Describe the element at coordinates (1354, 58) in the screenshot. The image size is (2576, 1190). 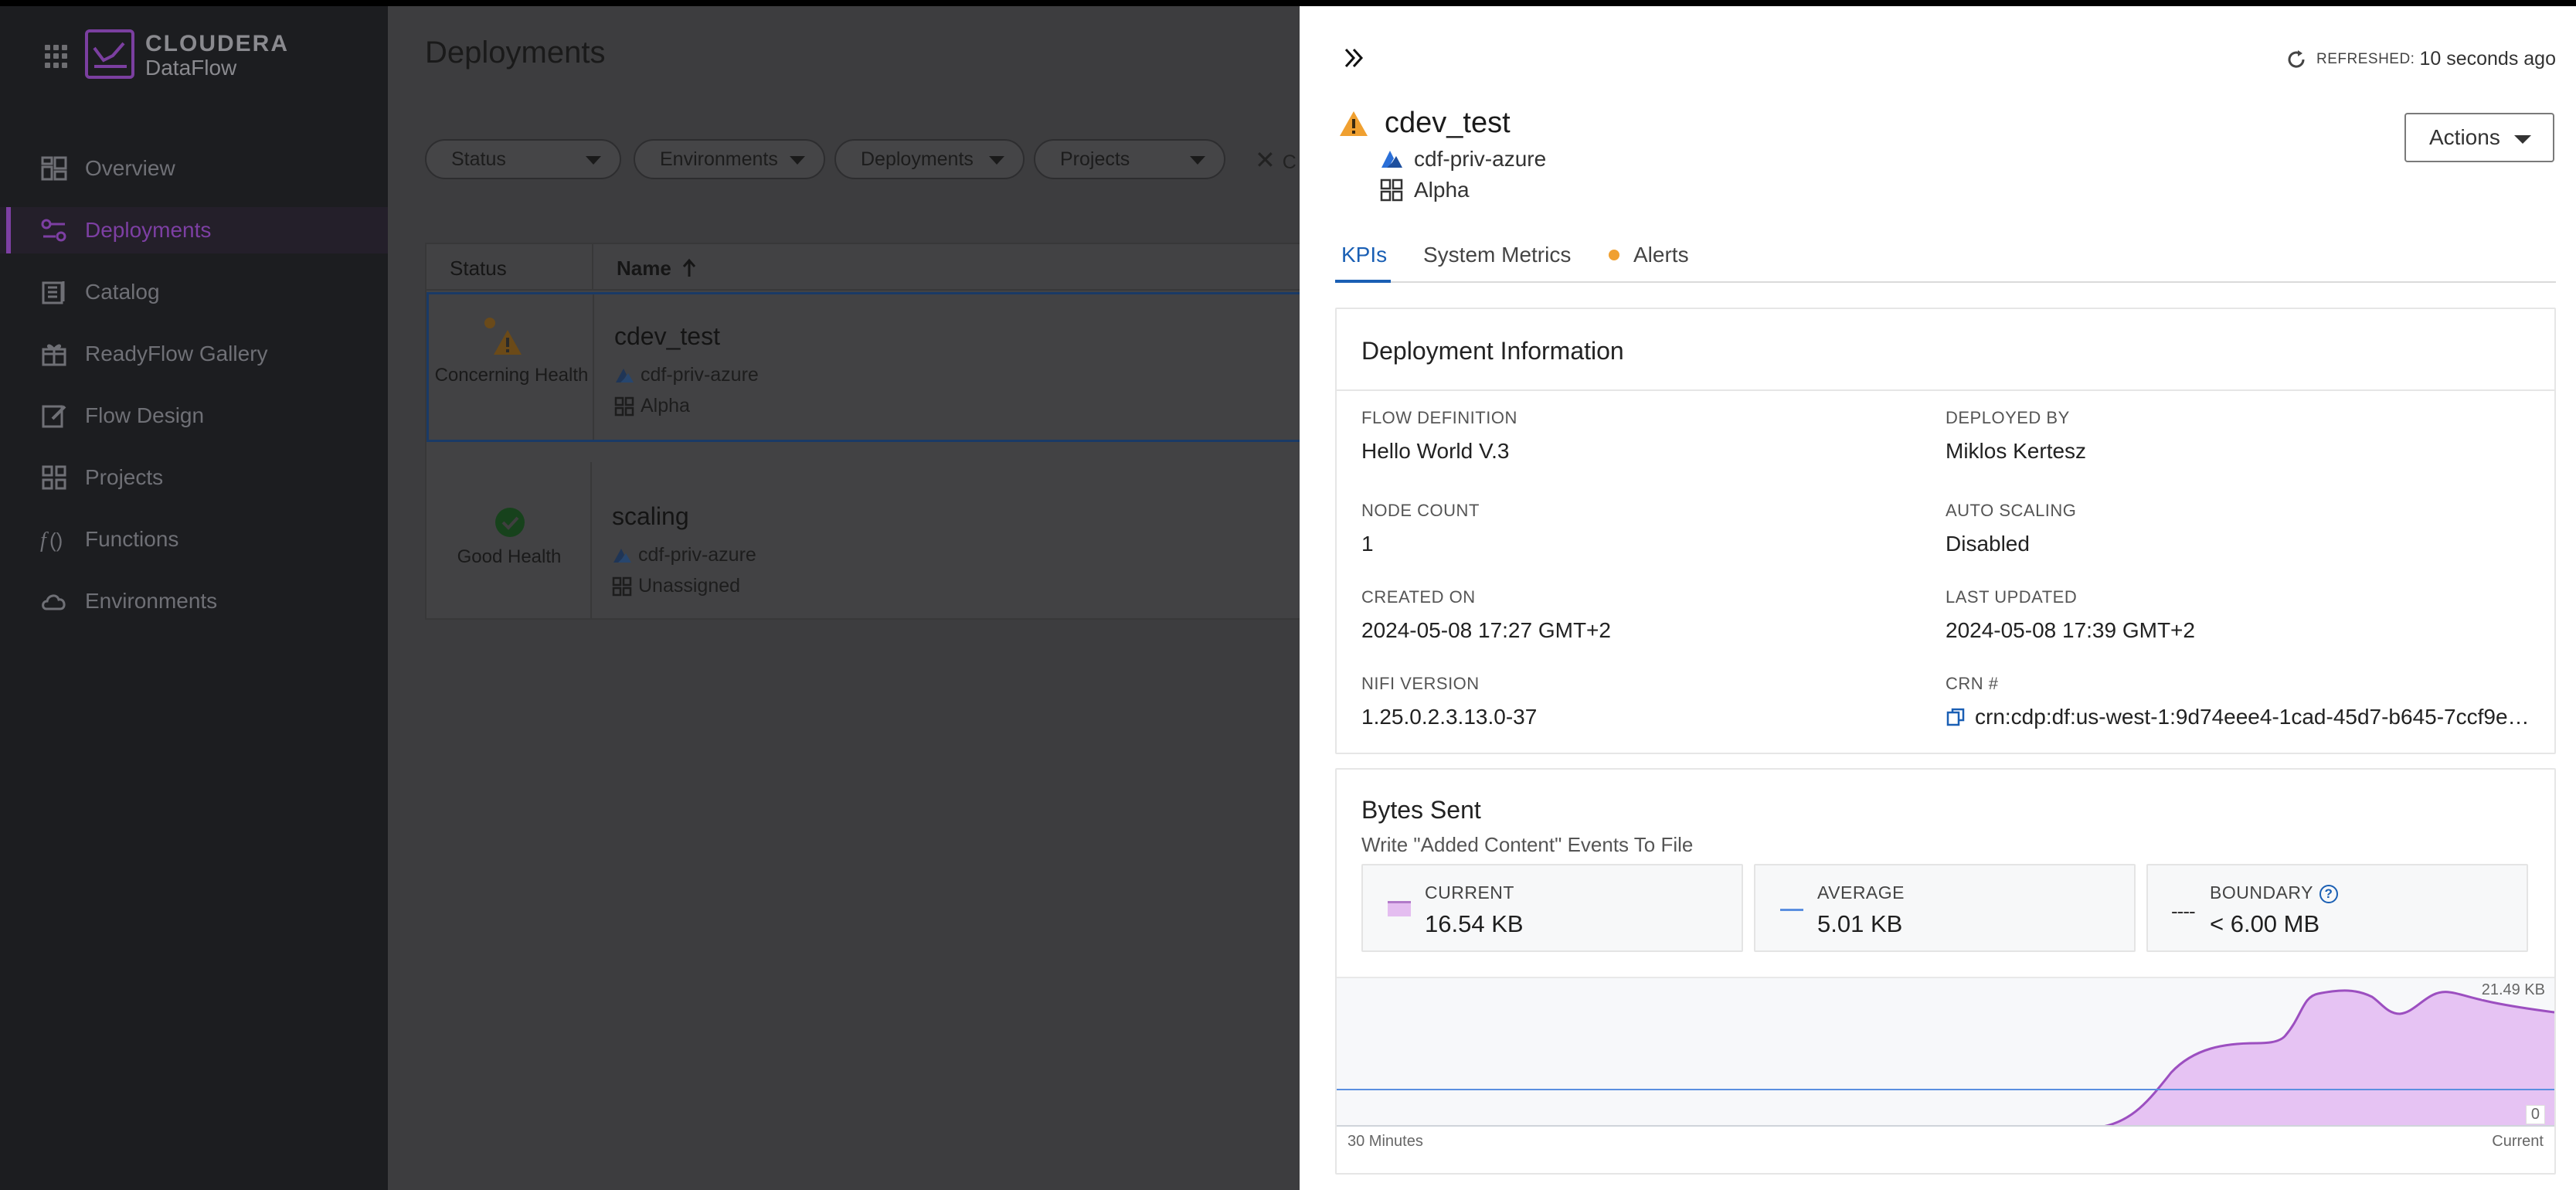
I see `double-chevron-right-icon` at that location.